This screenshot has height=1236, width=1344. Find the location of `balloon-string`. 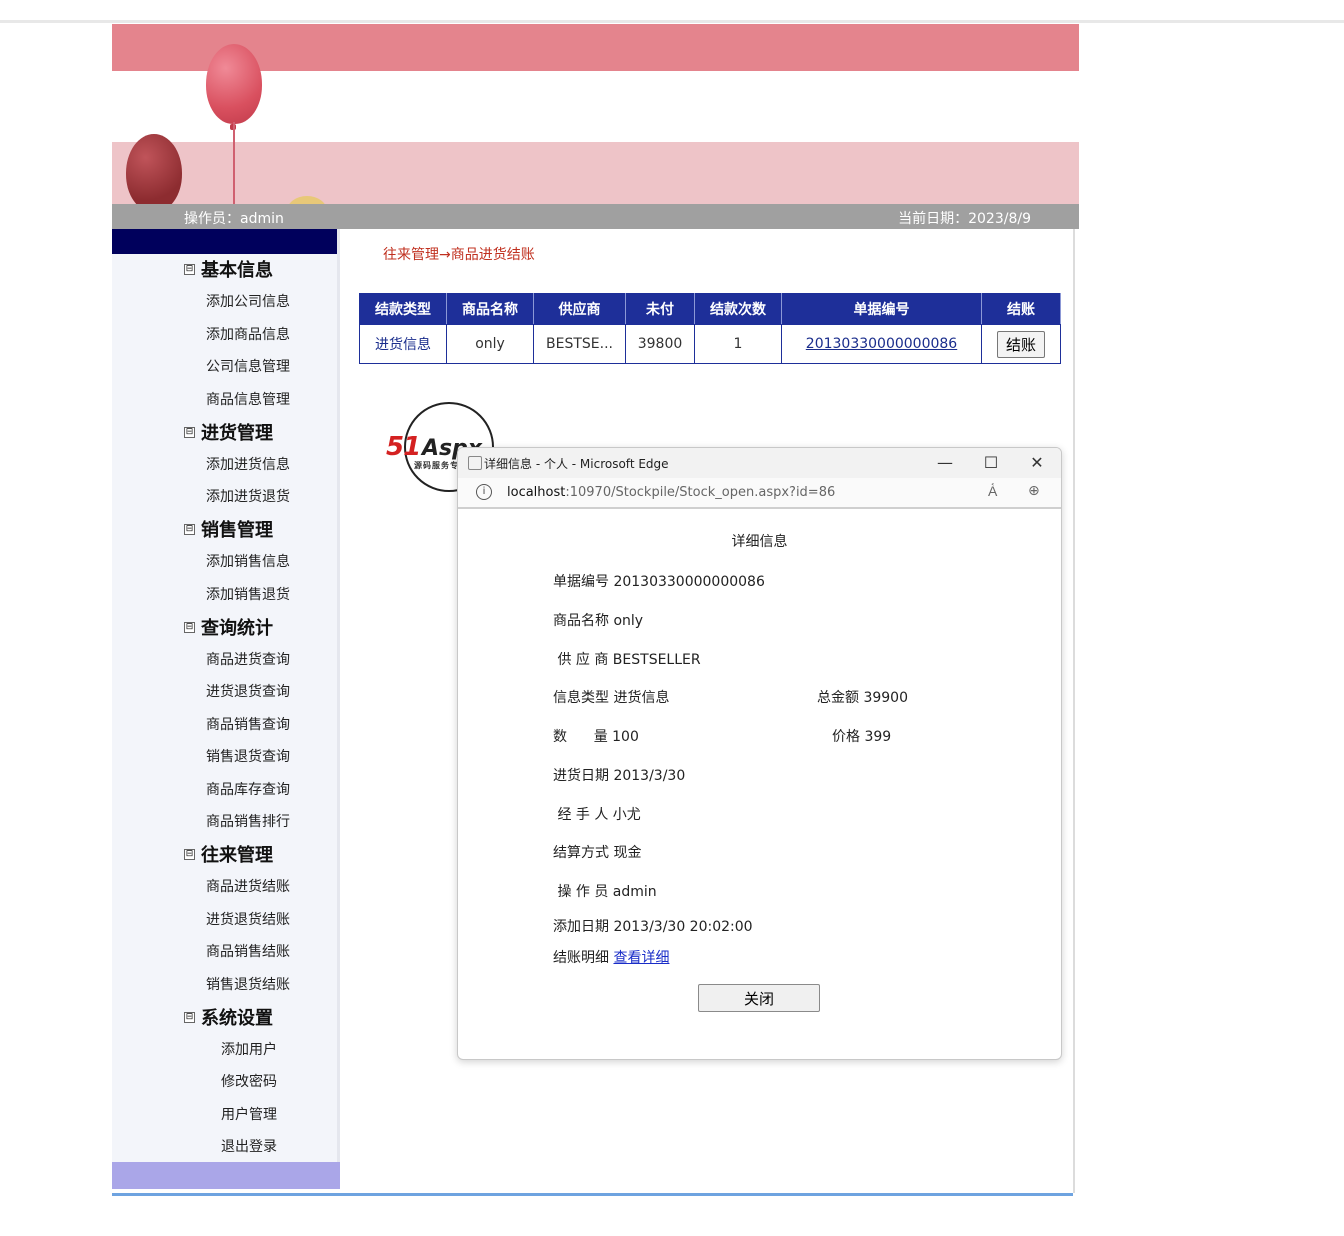

balloon-string is located at coordinates (234, 163).